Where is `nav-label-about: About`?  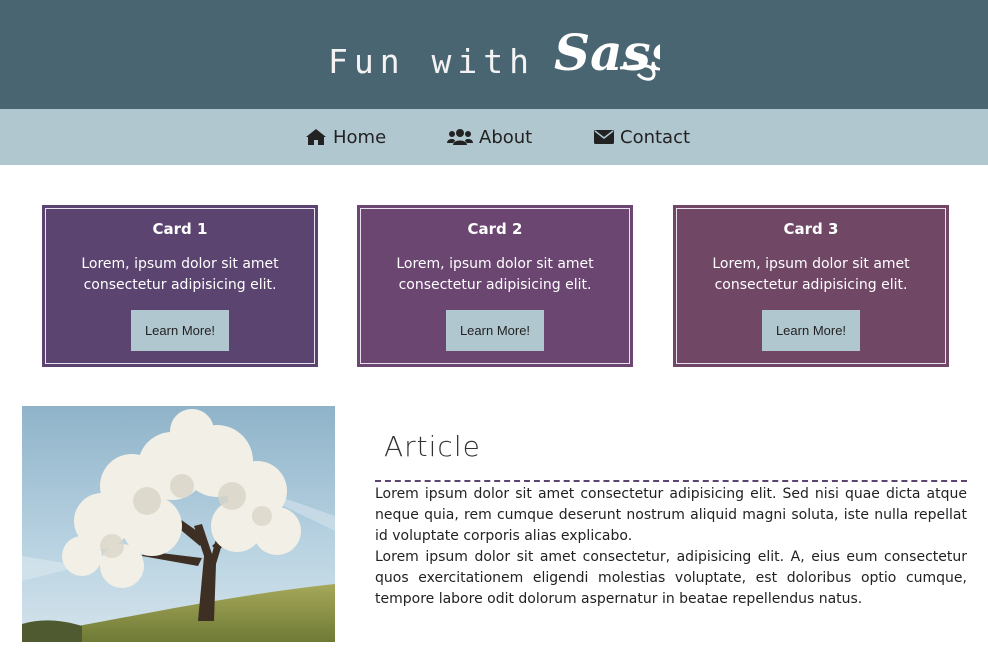
nav-label-about: About is located at coordinates (506, 137).